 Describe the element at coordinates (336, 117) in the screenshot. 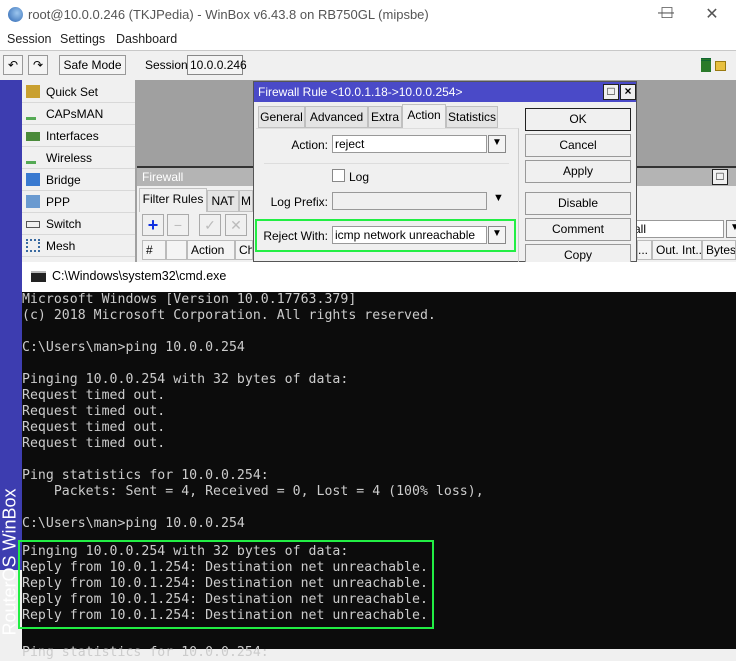

I see `tab-advanced: Advanced` at that location.